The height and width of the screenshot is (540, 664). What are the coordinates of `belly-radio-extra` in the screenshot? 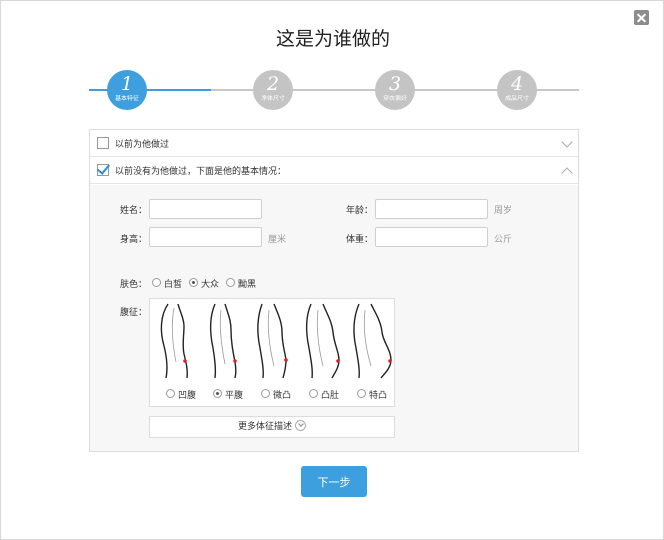 It's located at (361, 393).